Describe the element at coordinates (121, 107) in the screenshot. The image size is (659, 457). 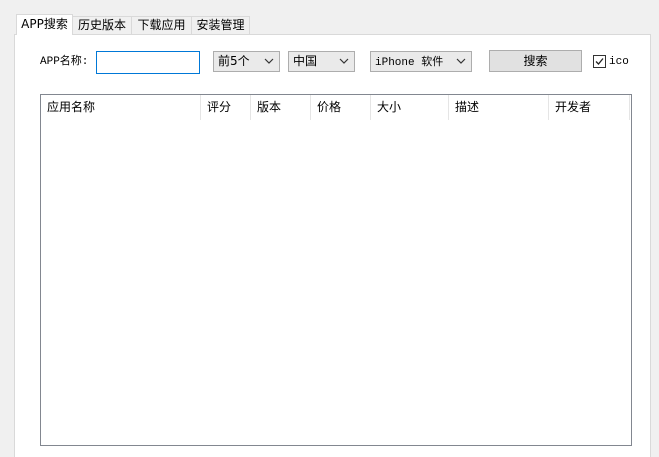
I see `column-header-app-name: 应用名称` at that location.